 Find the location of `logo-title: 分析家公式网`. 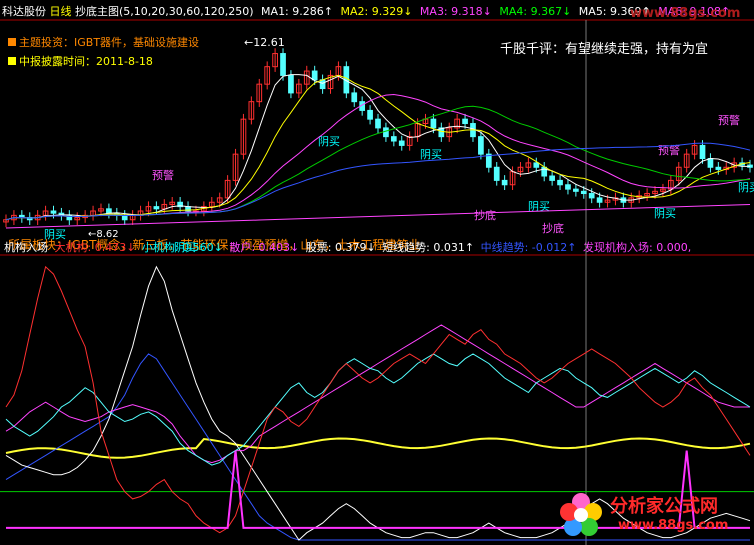

logo-title: 分析家公式网 is located at coordinates (664, 506).